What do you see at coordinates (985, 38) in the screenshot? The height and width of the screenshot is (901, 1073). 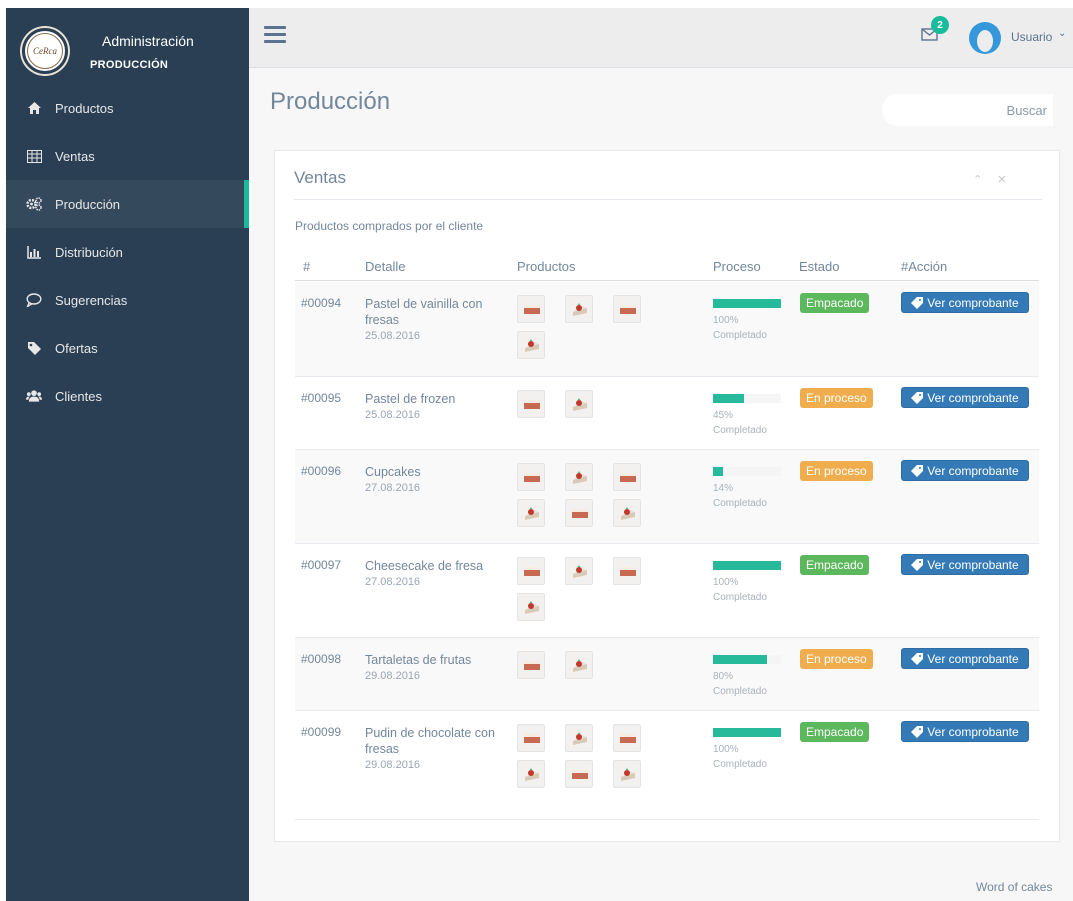 I see `user-avatar` at bounding box center [985, 38].